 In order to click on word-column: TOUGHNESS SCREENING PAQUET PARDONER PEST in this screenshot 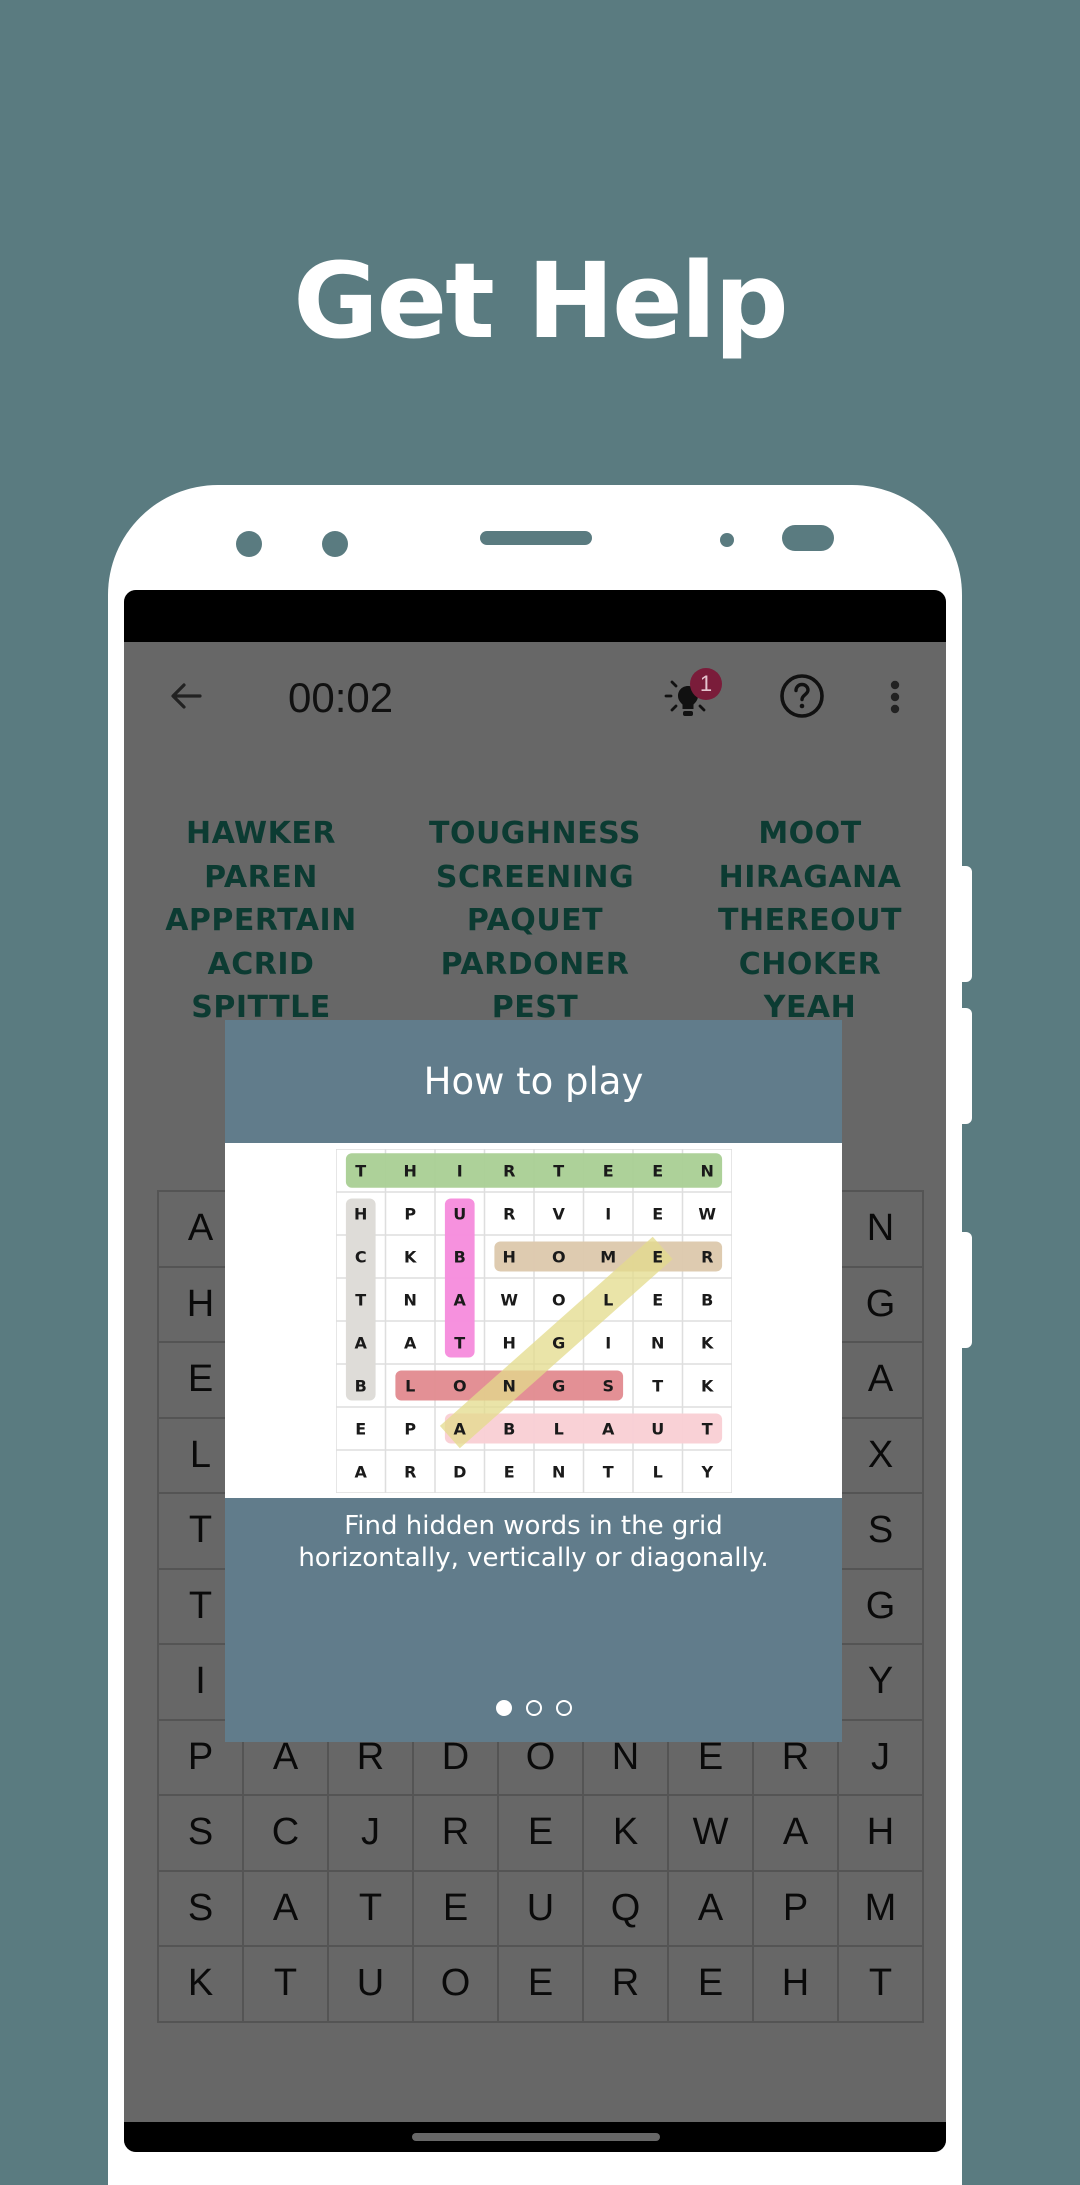, I will do `click(535, 921)`.